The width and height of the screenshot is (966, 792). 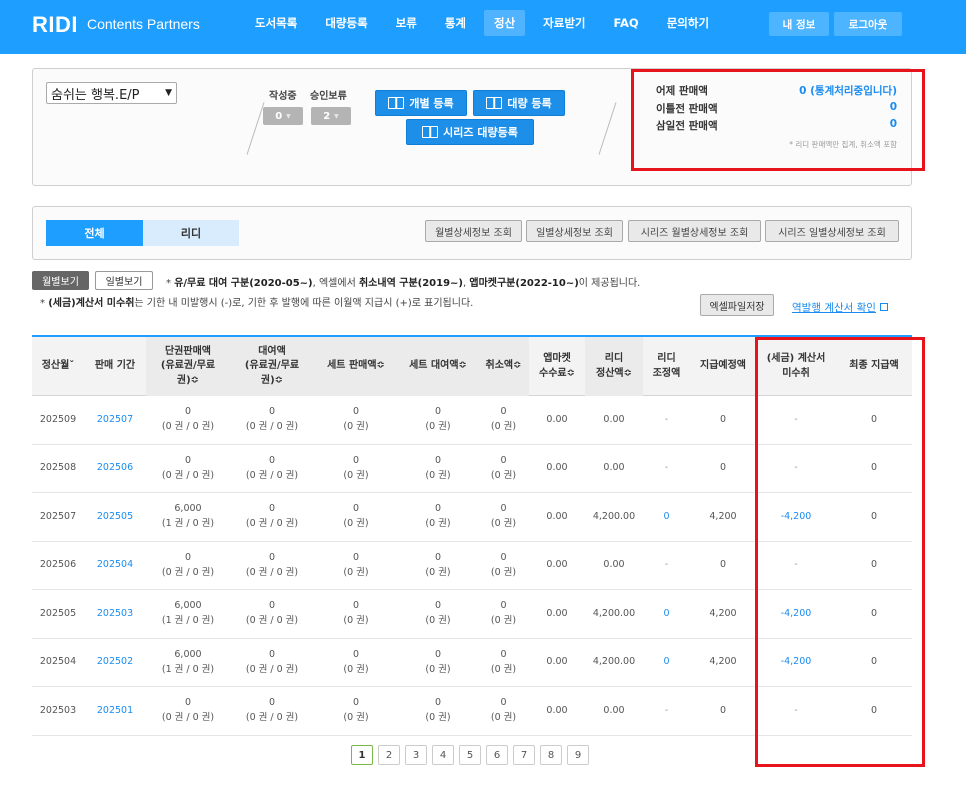 I want to click on cell-settle-month: 202508, so click(x=58, y=469).